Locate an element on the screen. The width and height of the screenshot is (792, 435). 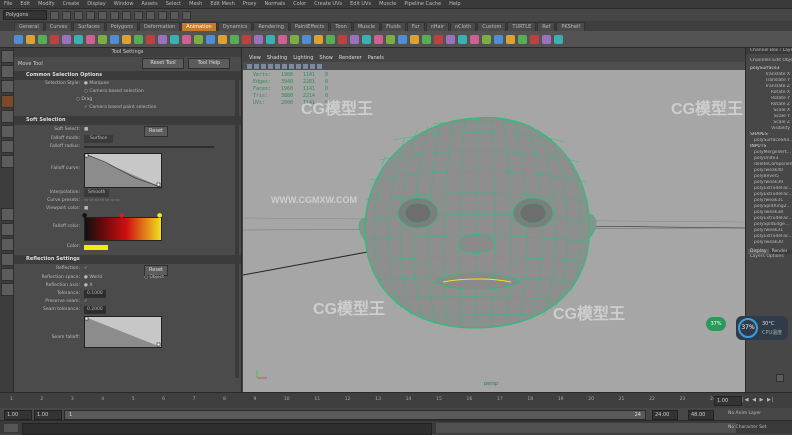
end-time-field: 48.00 is located at coordinates (701, 415).